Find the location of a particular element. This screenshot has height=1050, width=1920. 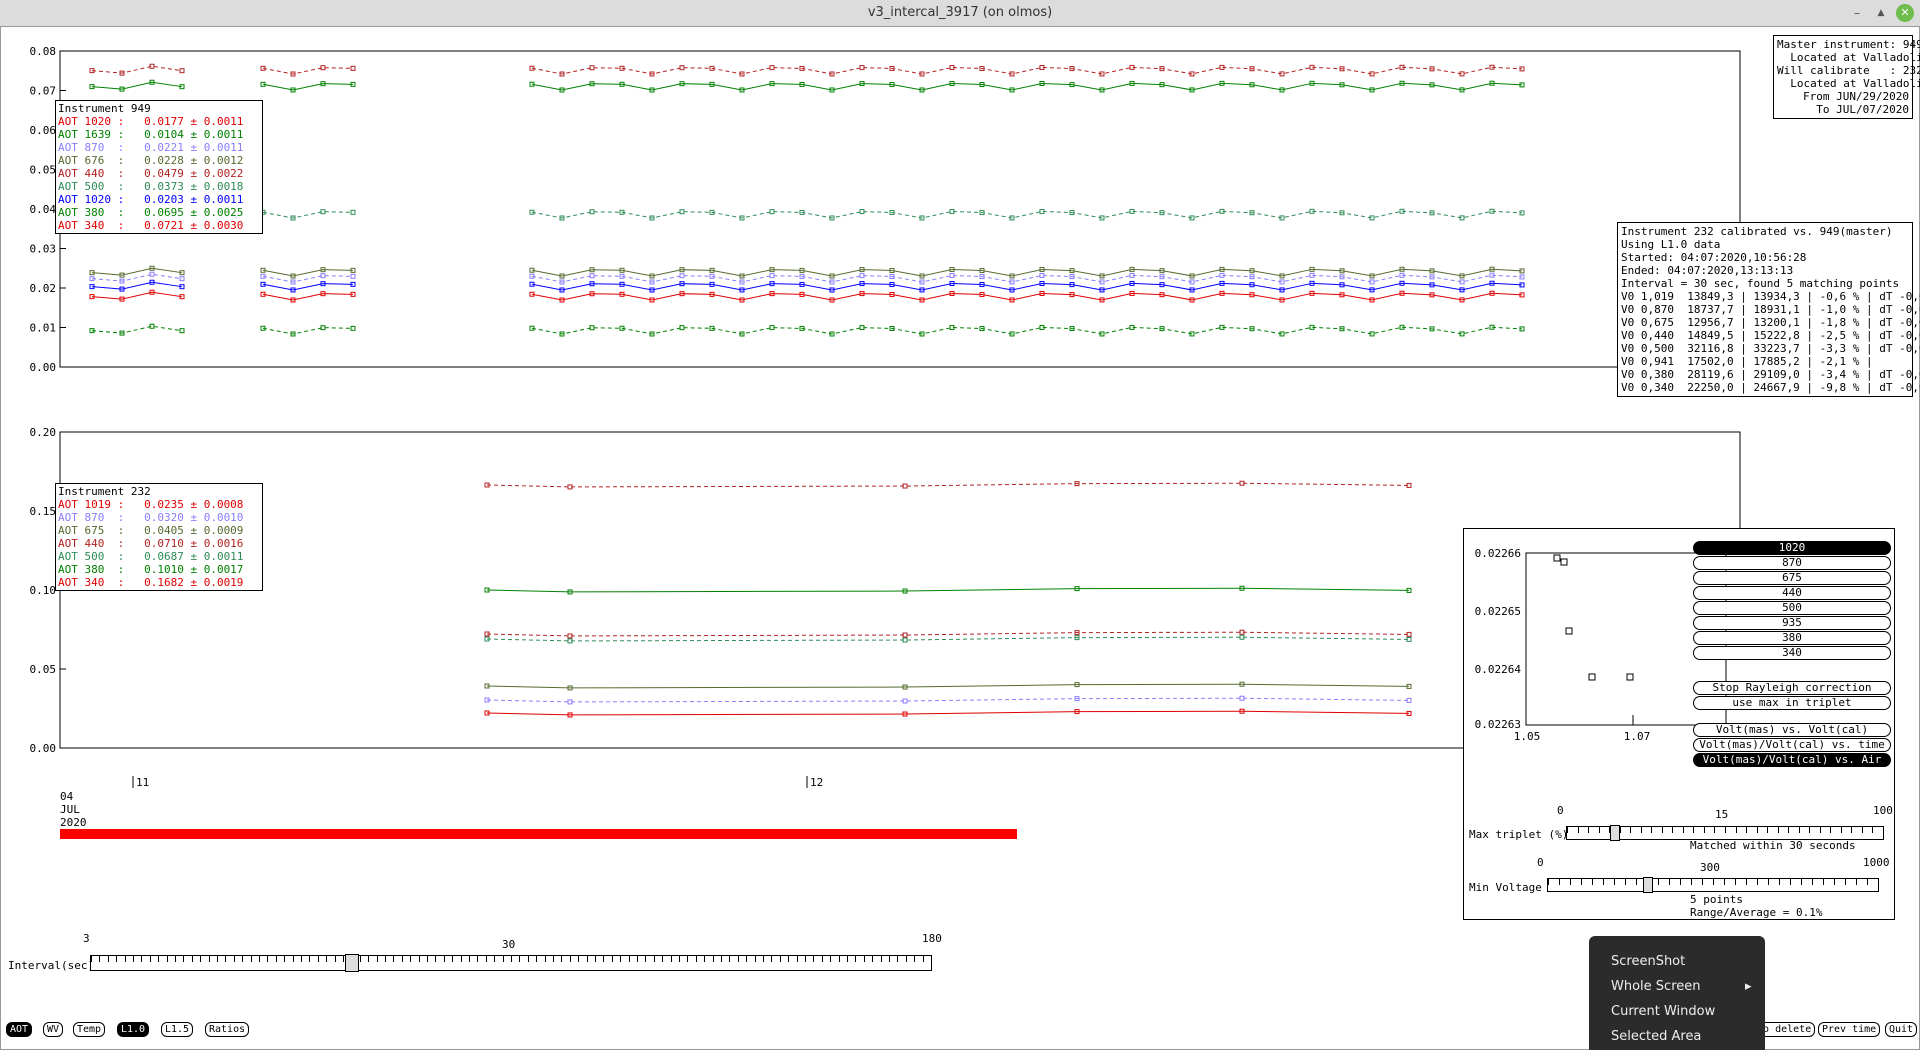

data-type-button-l1.0: L1.0 is located at coordinates (133, 1029).